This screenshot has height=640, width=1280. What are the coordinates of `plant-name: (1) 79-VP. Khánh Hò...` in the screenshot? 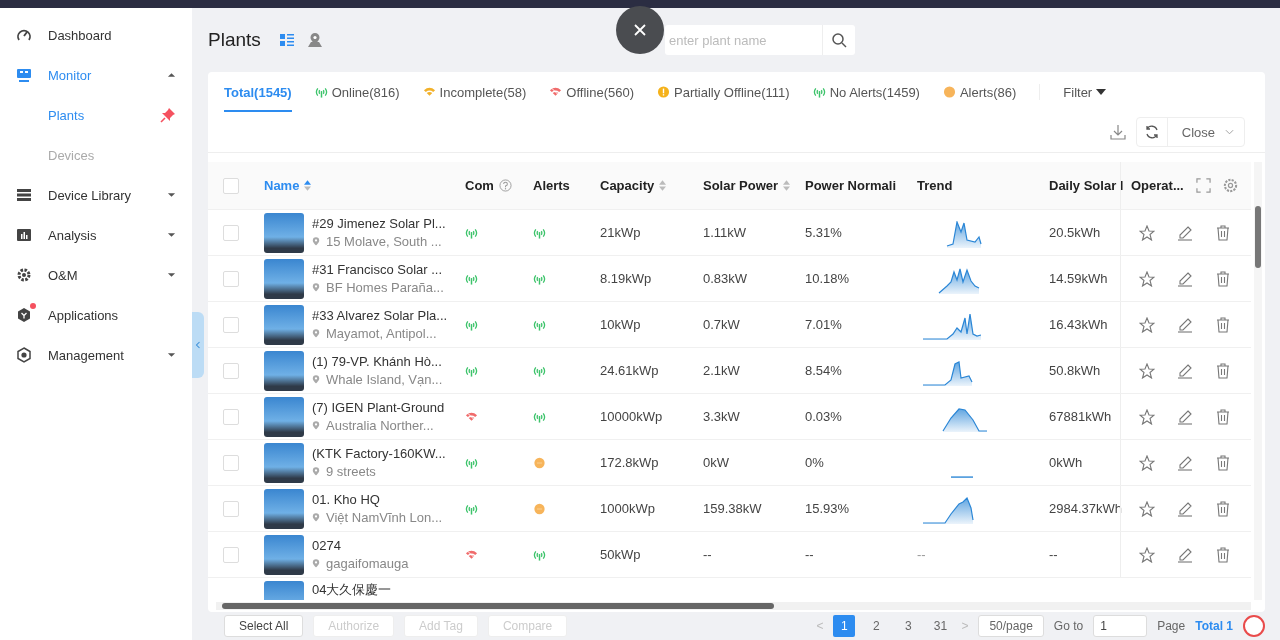 It's located at (377, 361).